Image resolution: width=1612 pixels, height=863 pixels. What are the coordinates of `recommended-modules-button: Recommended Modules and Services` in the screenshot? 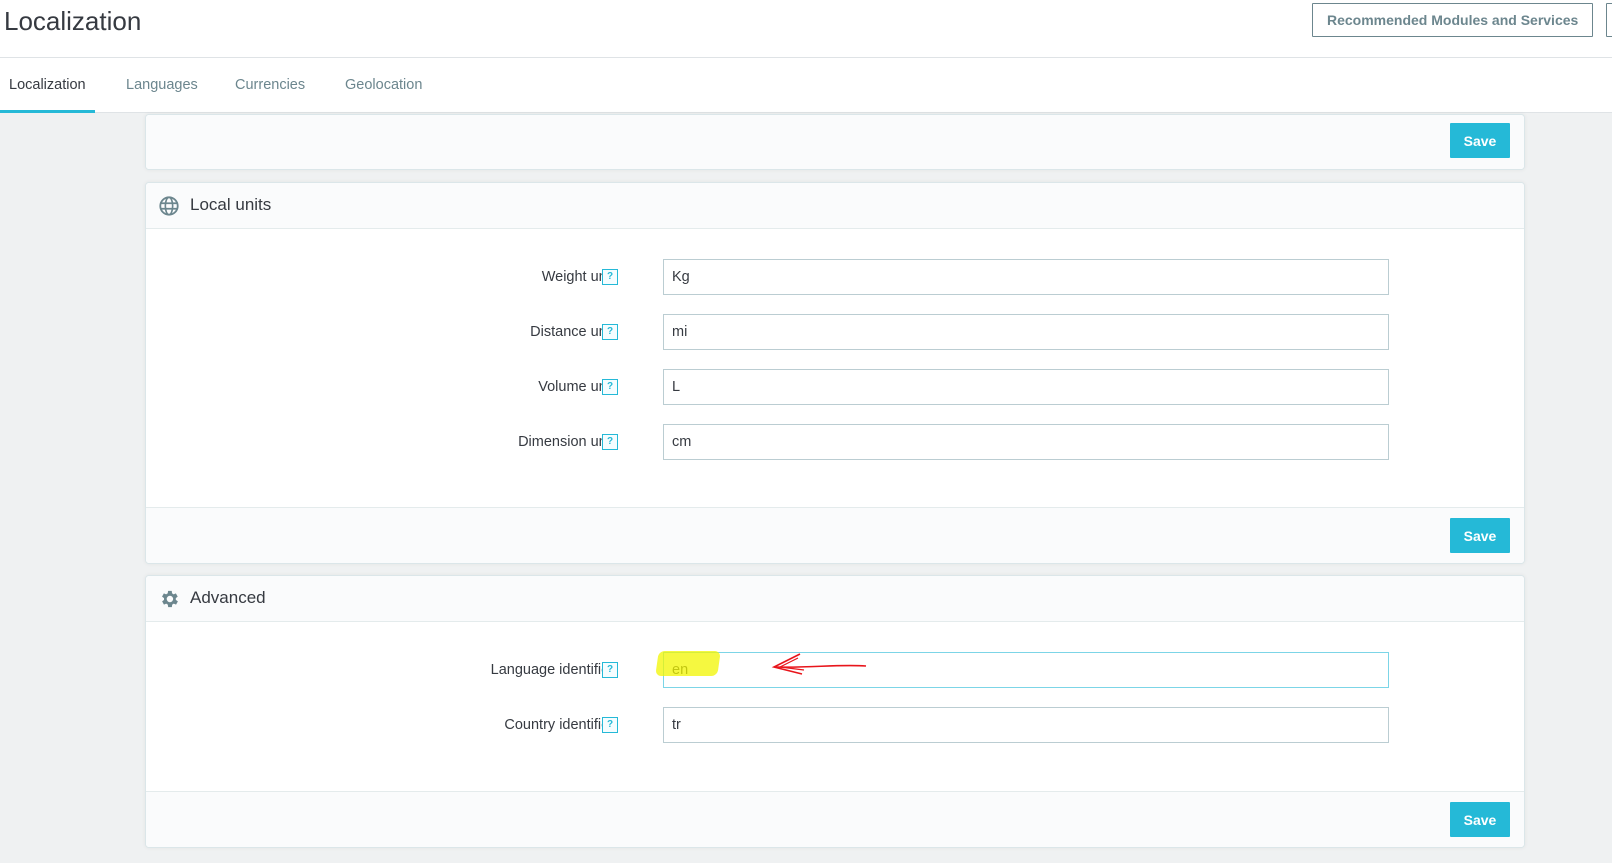 It's located at (1453, 20).